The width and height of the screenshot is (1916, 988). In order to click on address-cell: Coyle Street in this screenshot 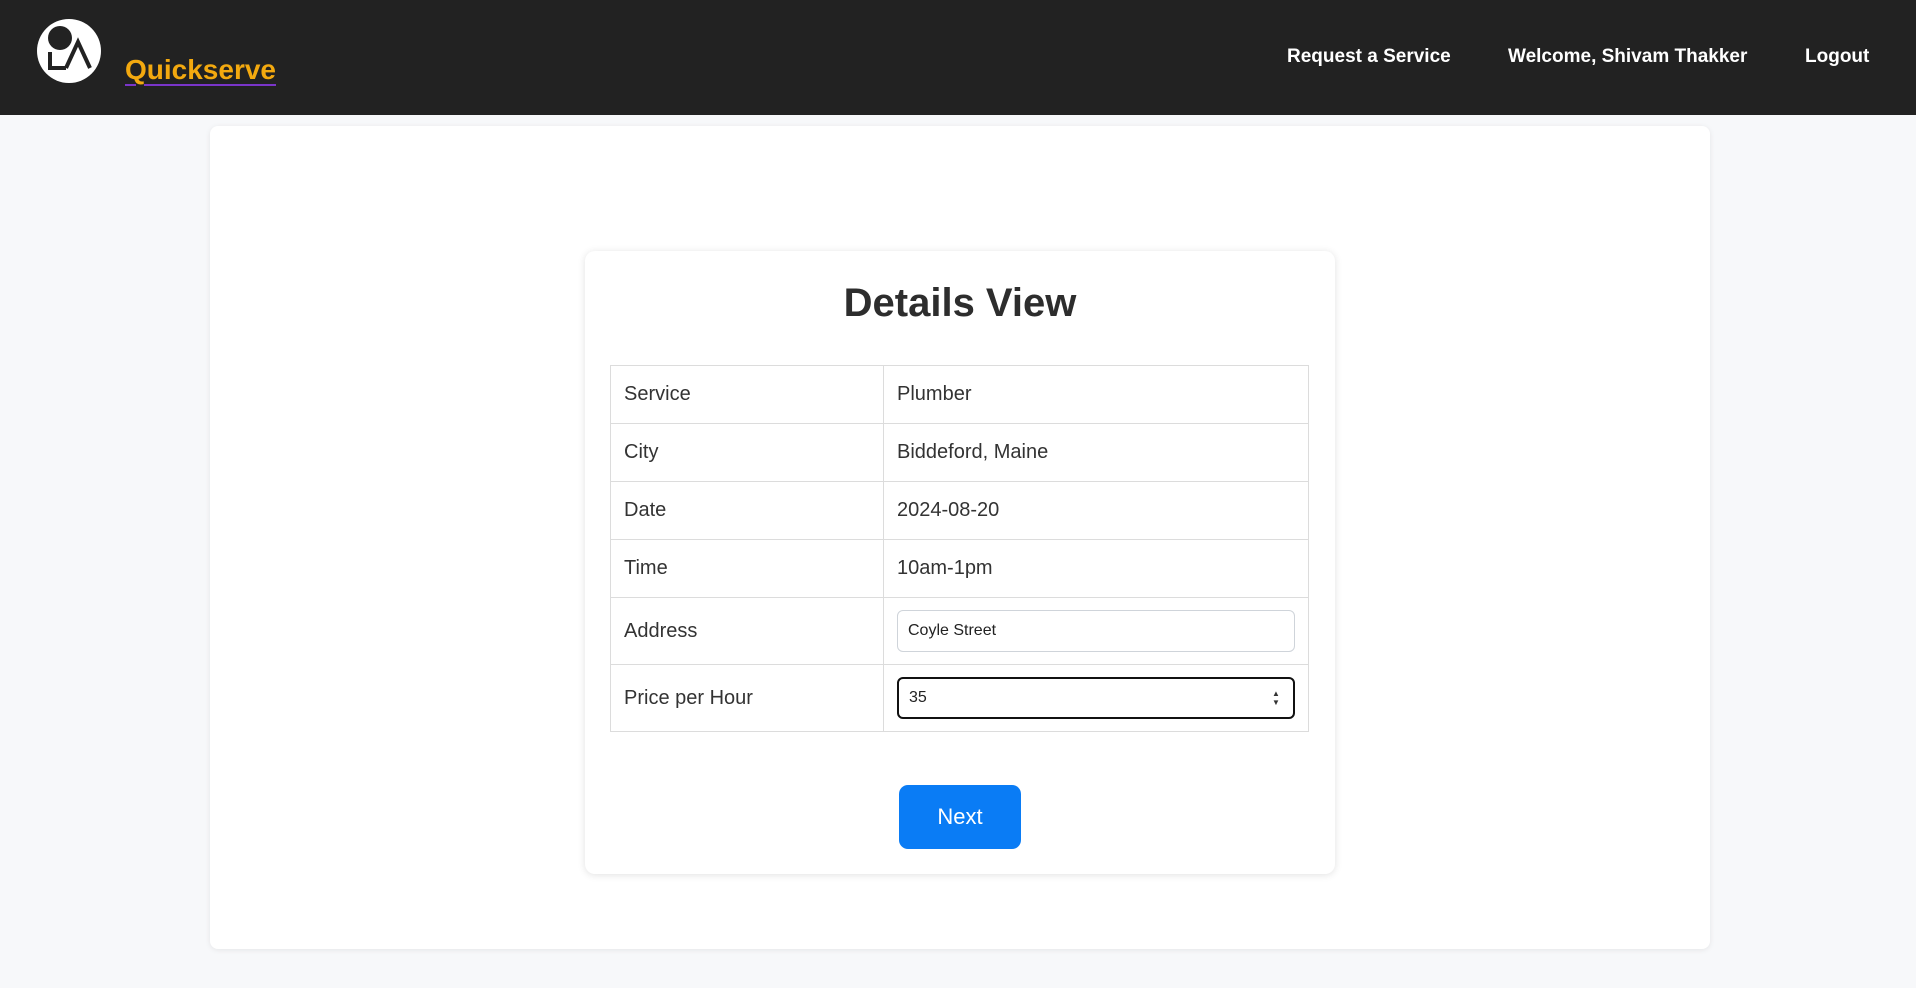, I will do `click(1096, 631)`.